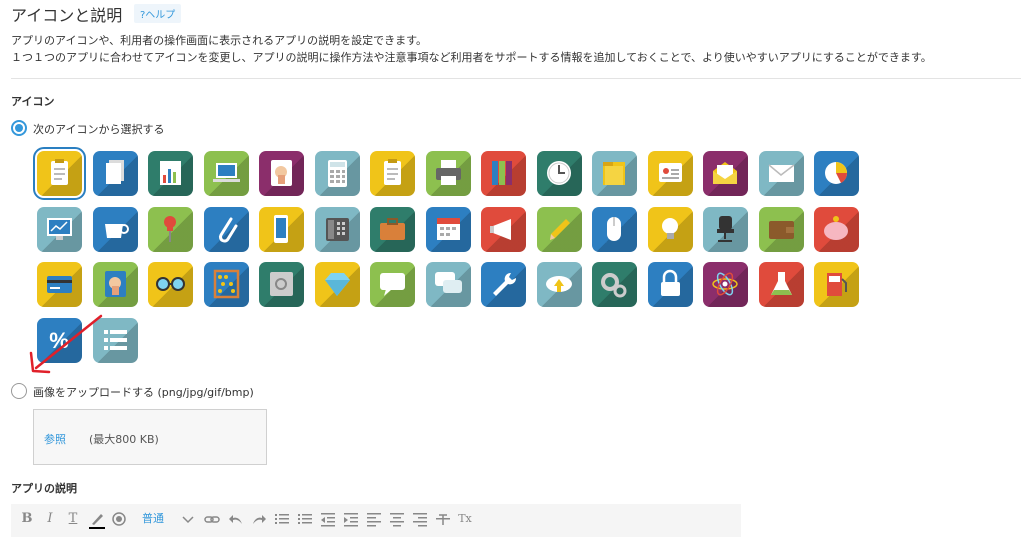  Describe the element at coordinates (119, 519) in the screenshot. I see `background-color-icon` at that location.